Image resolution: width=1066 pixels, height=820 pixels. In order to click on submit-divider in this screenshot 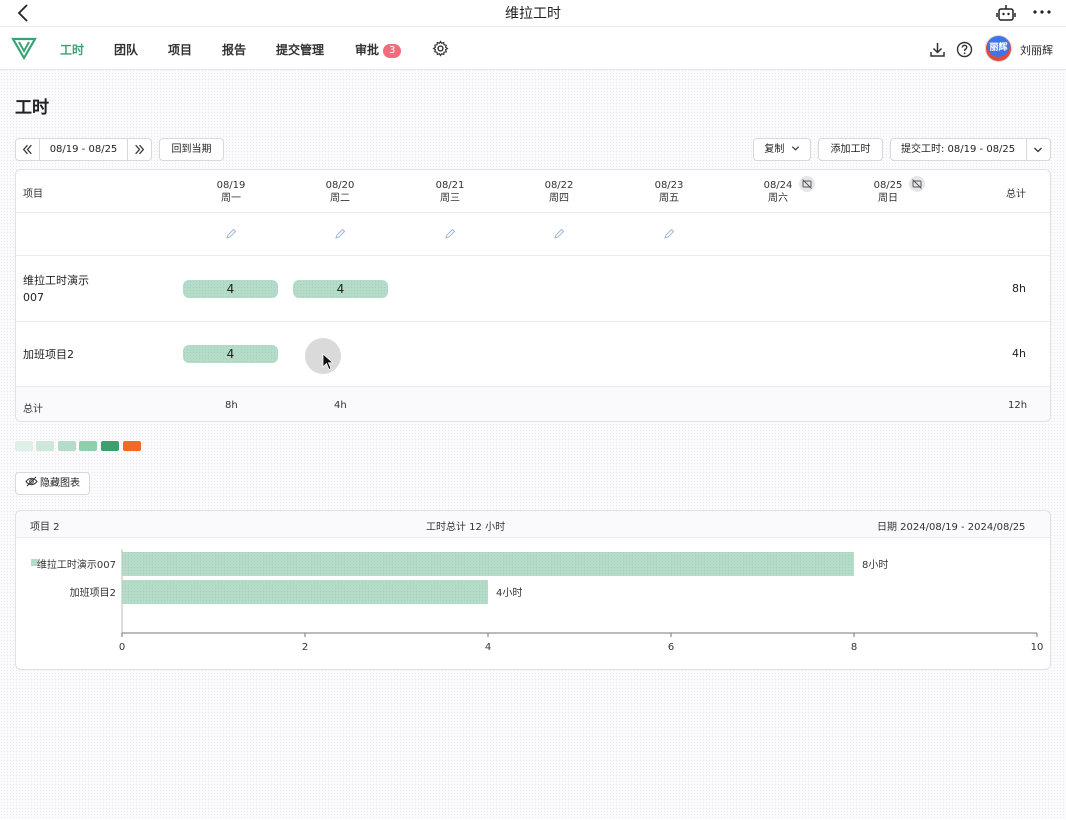, I will do `click(1026, 149)`.